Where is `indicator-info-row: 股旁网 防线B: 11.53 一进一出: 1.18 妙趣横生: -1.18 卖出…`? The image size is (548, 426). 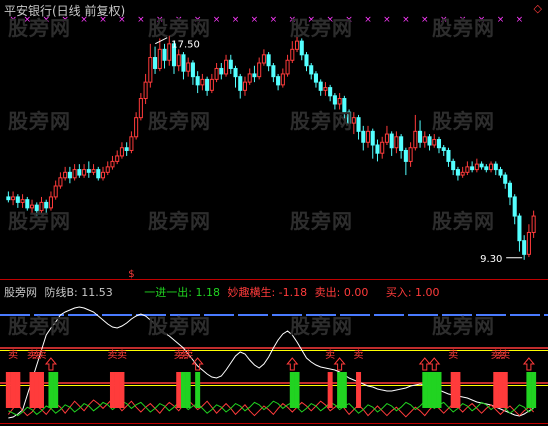 indicator-info-row: 股旁网 防线B: 11.53 一进一出: 1.18 妙趣横生: -1.18 卖出… is located at coordinates (224, 292).